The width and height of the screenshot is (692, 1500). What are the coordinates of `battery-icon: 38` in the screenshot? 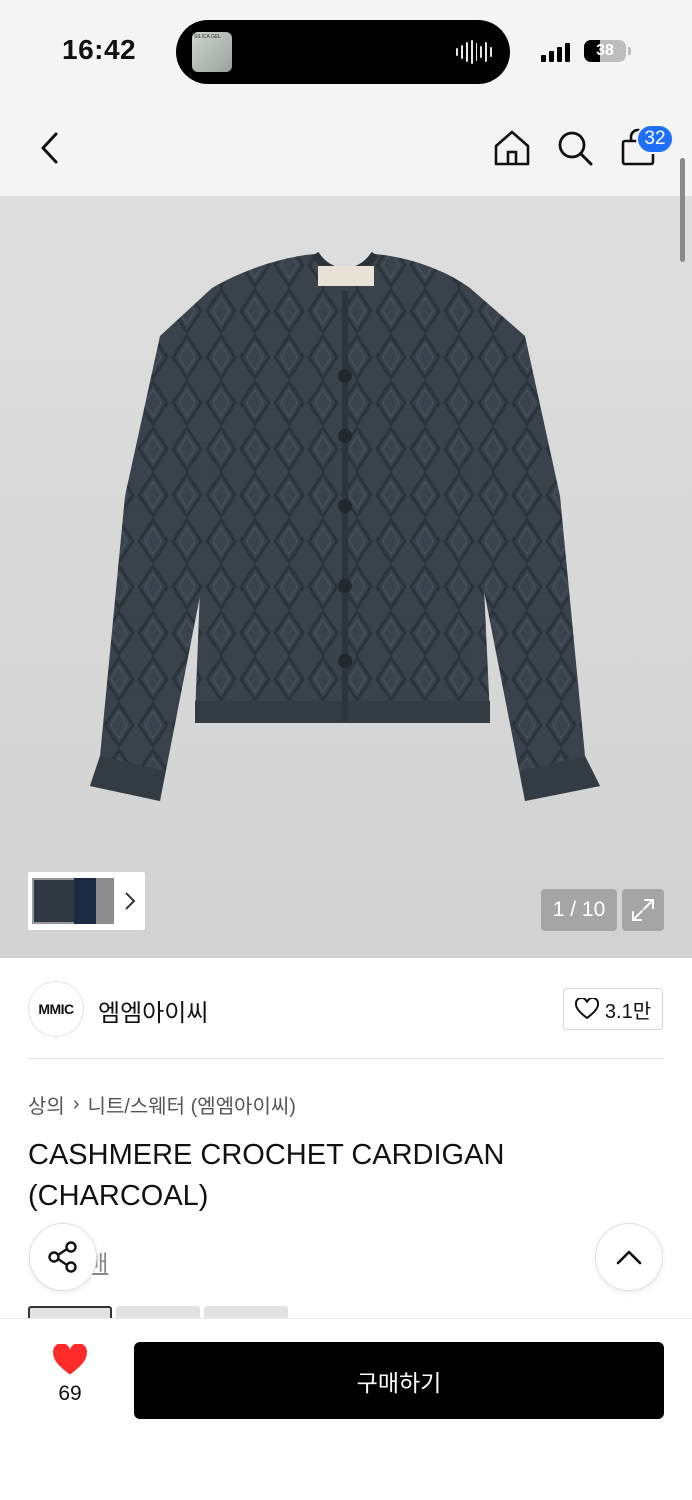 It's located at (605, 51).